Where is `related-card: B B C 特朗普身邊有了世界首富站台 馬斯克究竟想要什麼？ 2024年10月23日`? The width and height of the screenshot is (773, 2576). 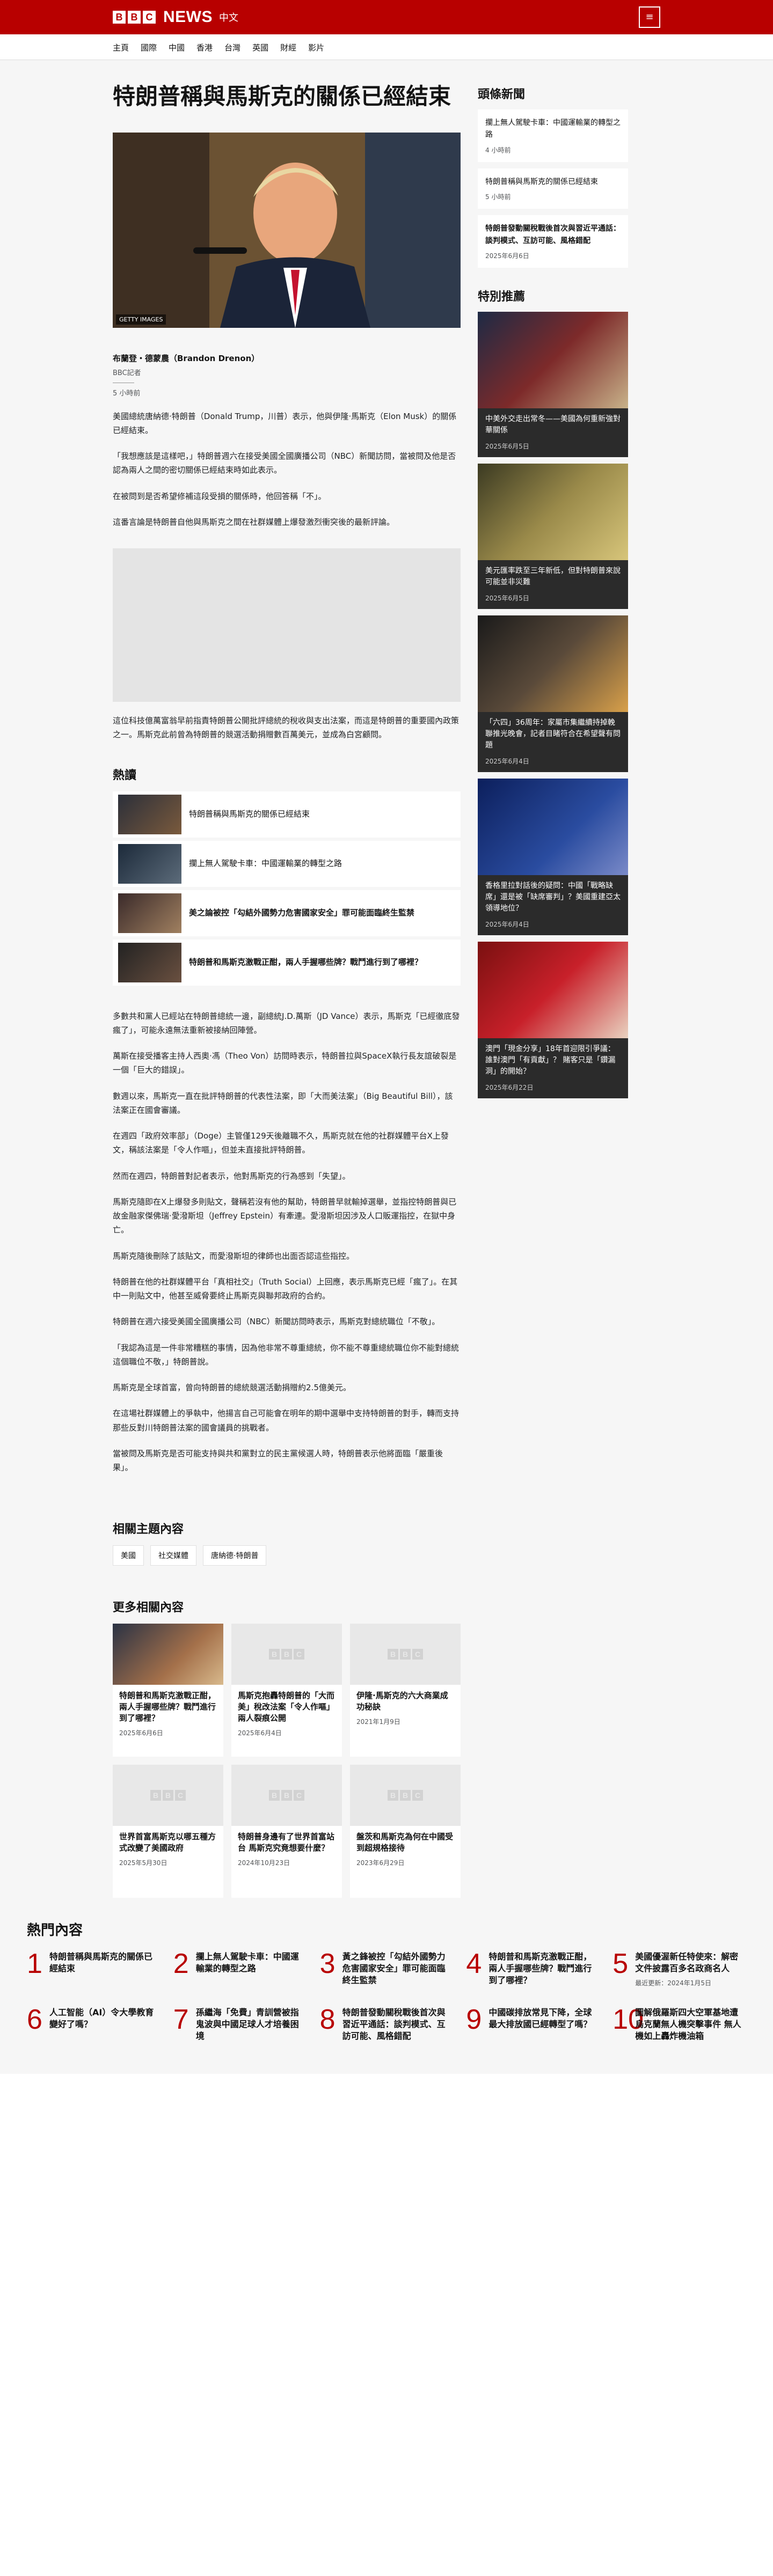 related-card: B B C 特朗普身邊有了世界首富站台 馬斯克究竟想要什麼？ 2024年10月23日 is located at coordinates (286, 1831).